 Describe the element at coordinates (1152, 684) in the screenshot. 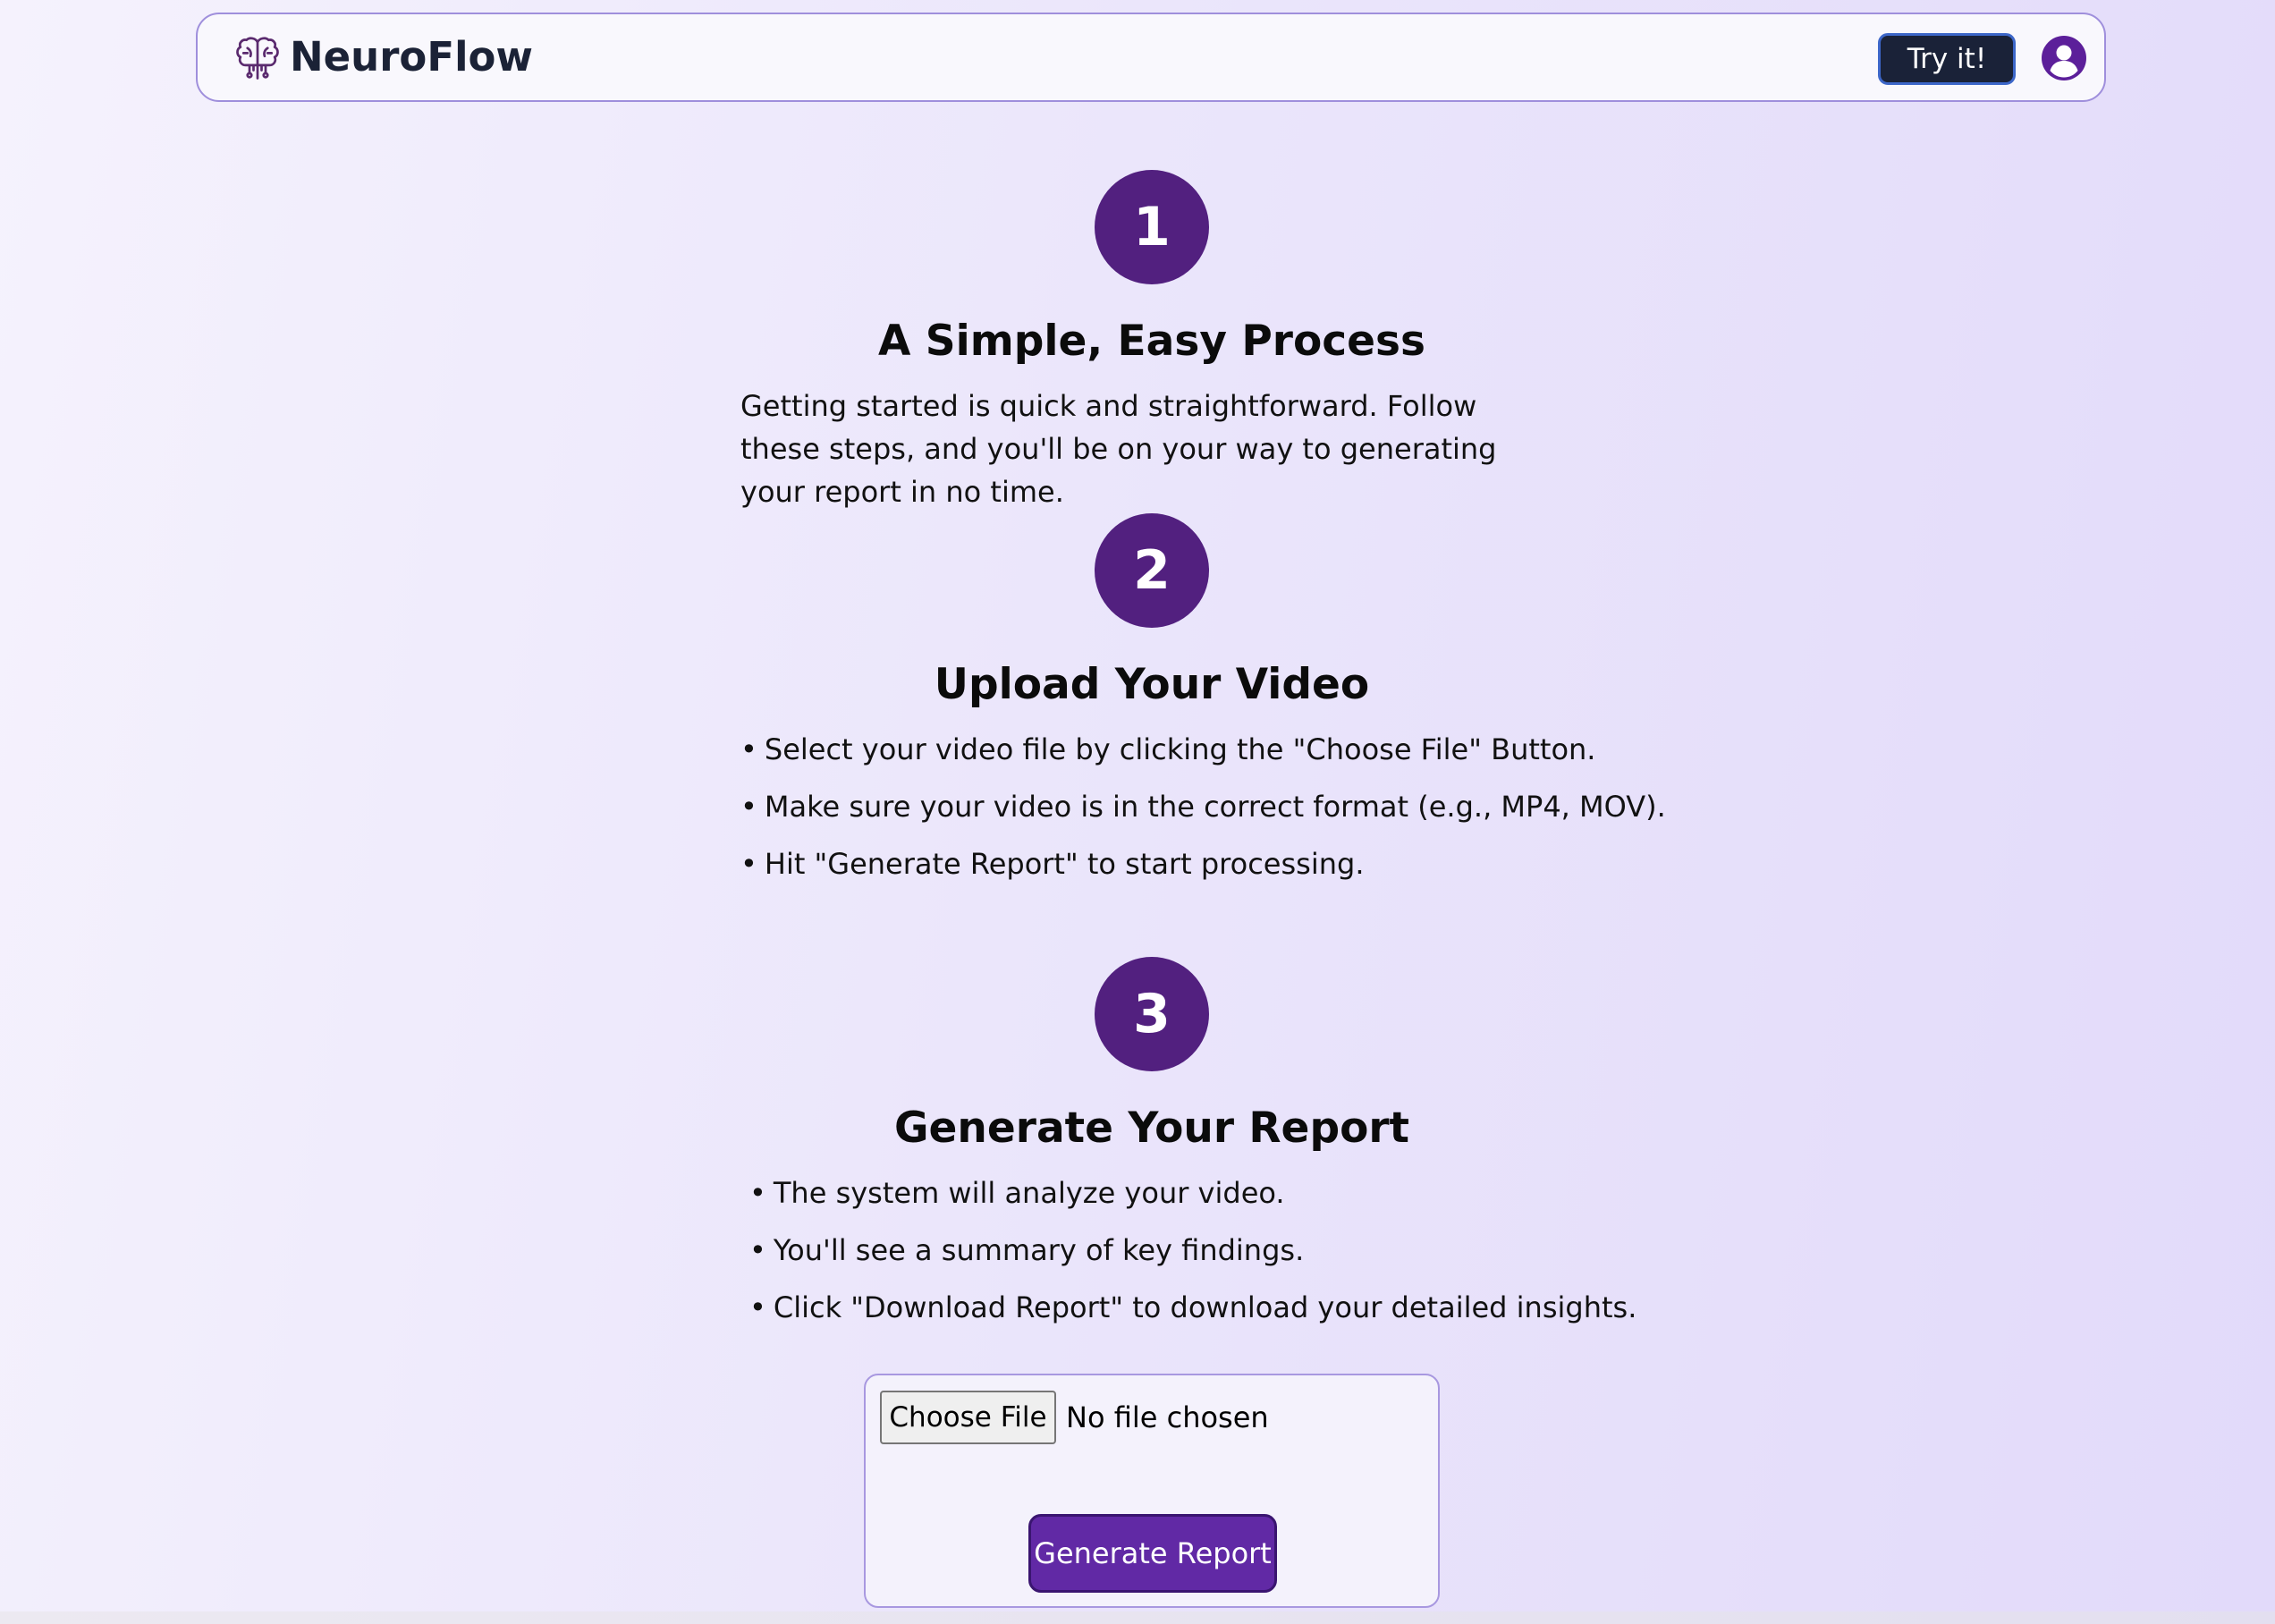

I see `step-2-title: Upload Your Video` at that location.